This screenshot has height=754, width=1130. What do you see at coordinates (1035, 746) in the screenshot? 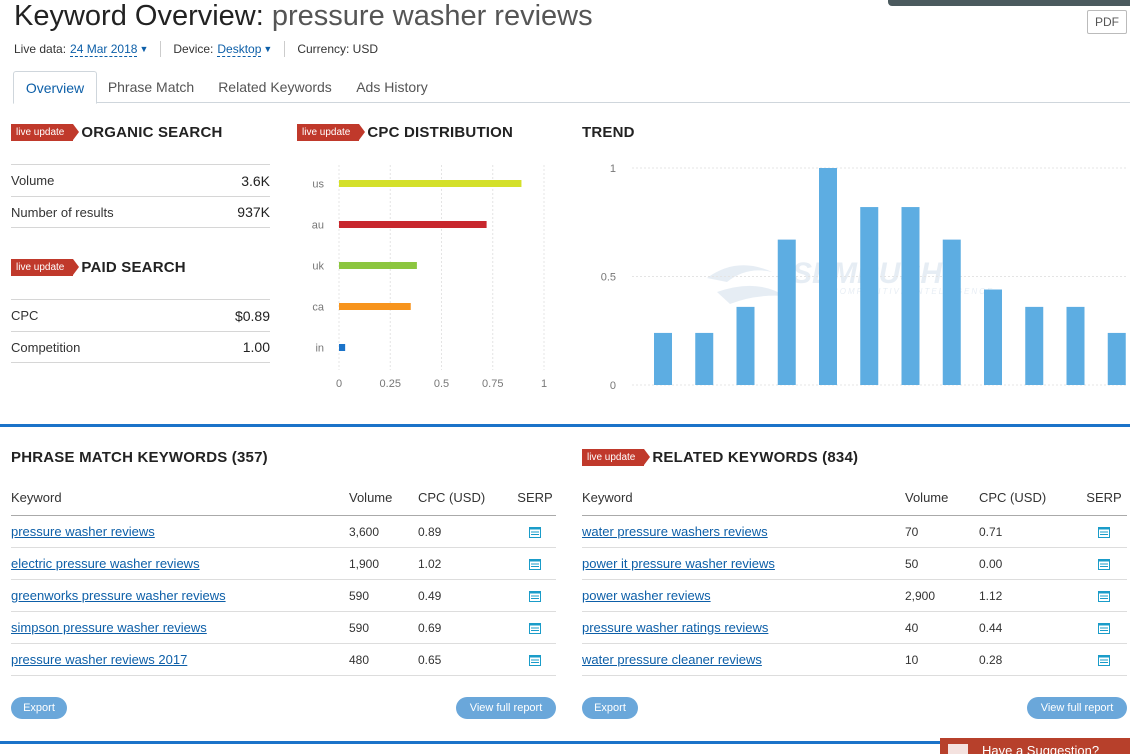
I see `suggestion-button: Have a Suggestion?` at bounding box center [1035, 746].